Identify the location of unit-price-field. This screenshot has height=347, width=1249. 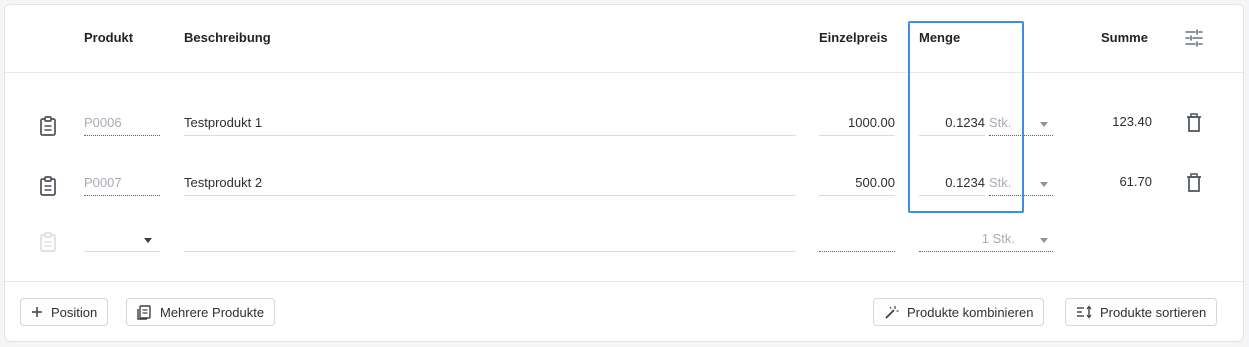
(857, 241).